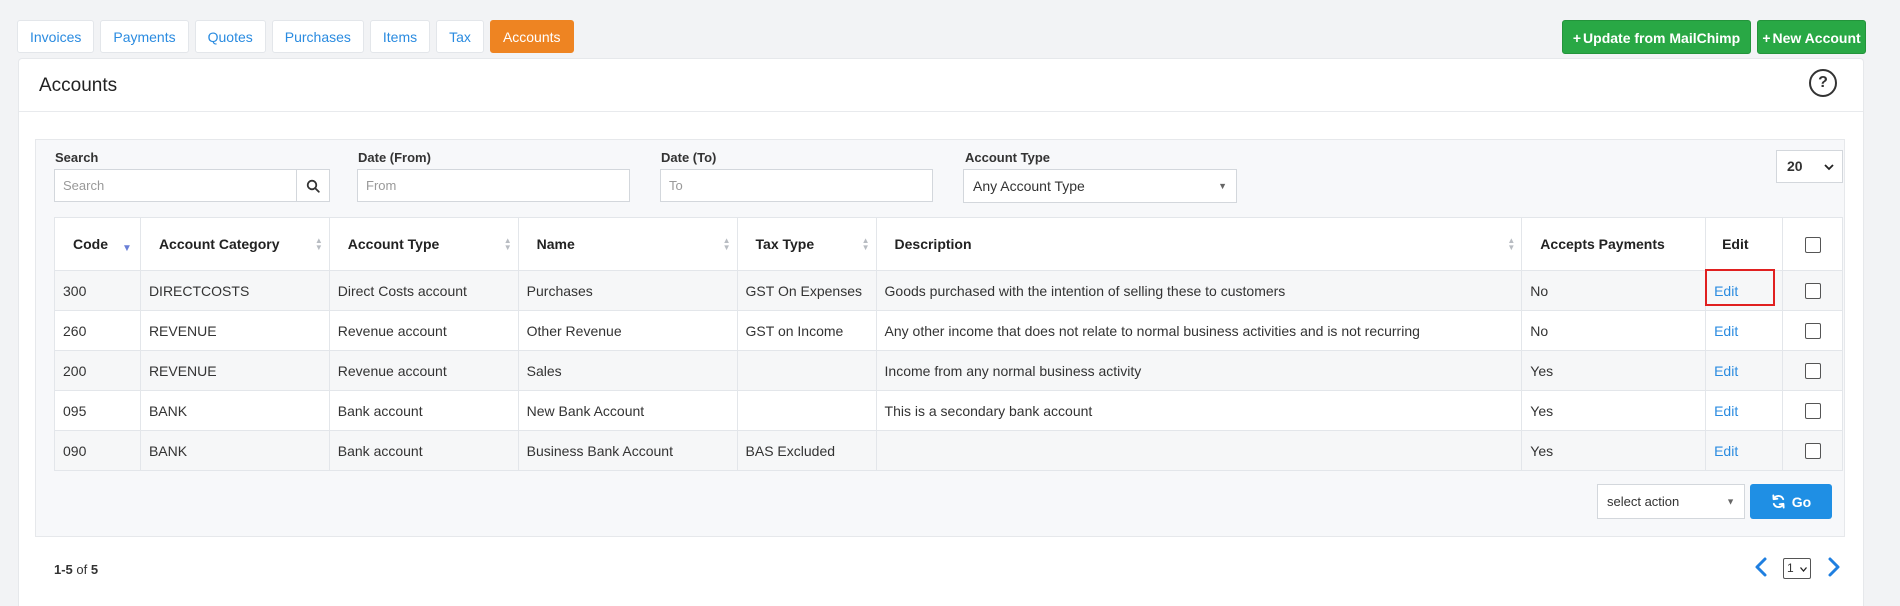  What do you see at coordinates (1834, 567) in the screenshot?
I see `chevron-right-icon` at bounding box center [1834, 567].